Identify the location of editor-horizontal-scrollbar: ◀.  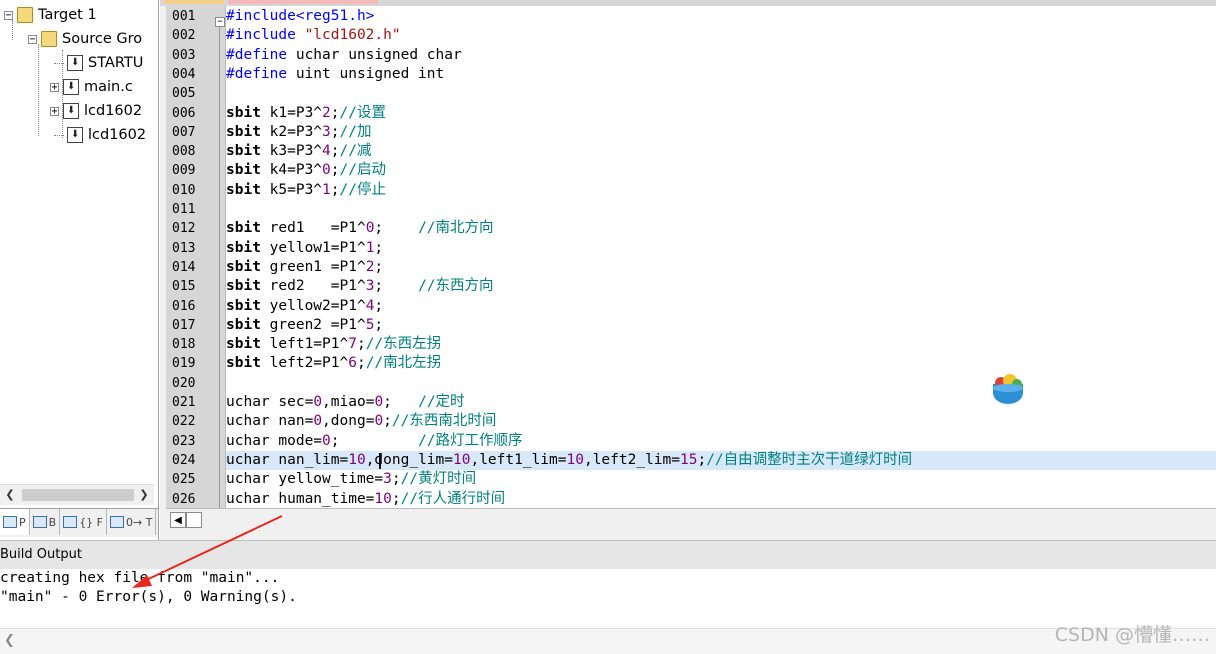
(691, 519).